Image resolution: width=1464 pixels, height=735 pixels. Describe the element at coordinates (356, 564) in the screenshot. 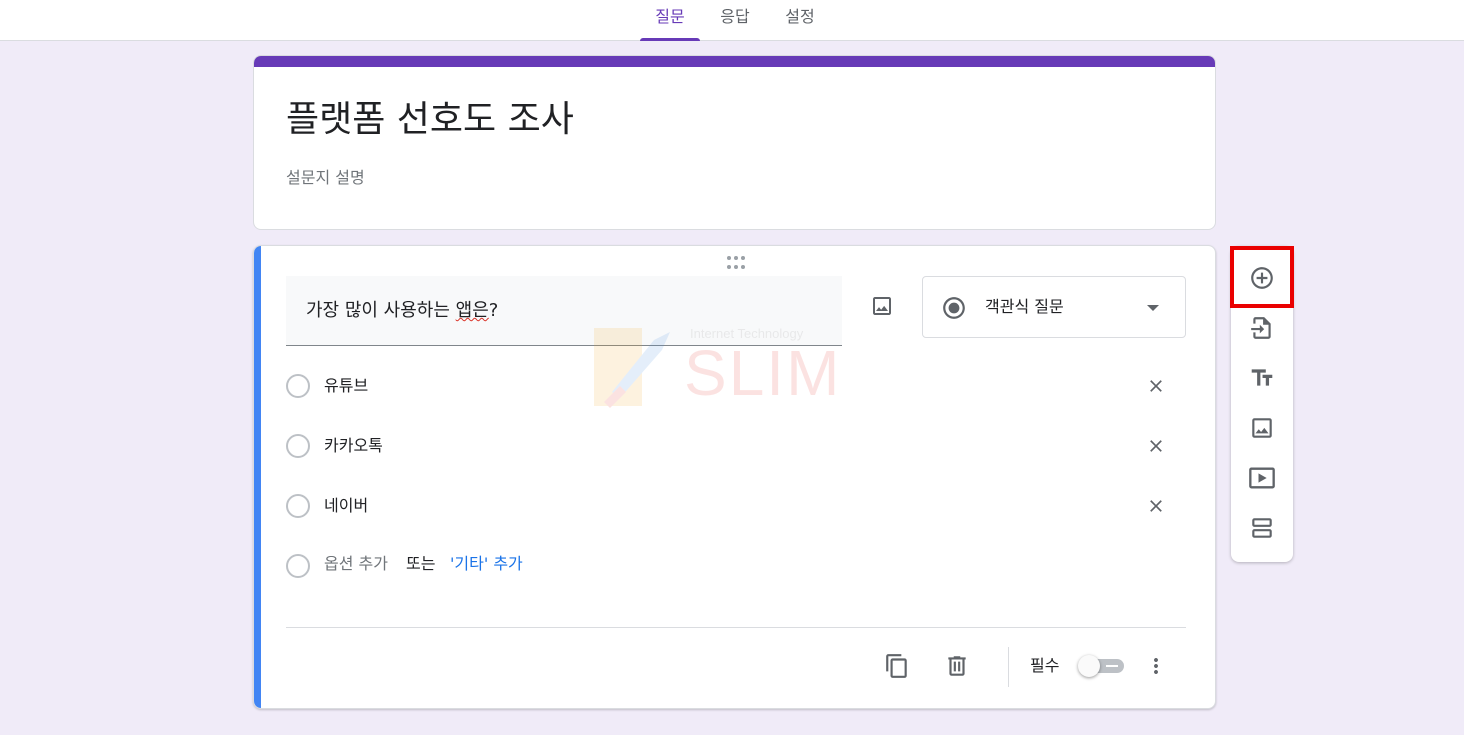

I see `add-option-input: 옵션 추가` at that location.